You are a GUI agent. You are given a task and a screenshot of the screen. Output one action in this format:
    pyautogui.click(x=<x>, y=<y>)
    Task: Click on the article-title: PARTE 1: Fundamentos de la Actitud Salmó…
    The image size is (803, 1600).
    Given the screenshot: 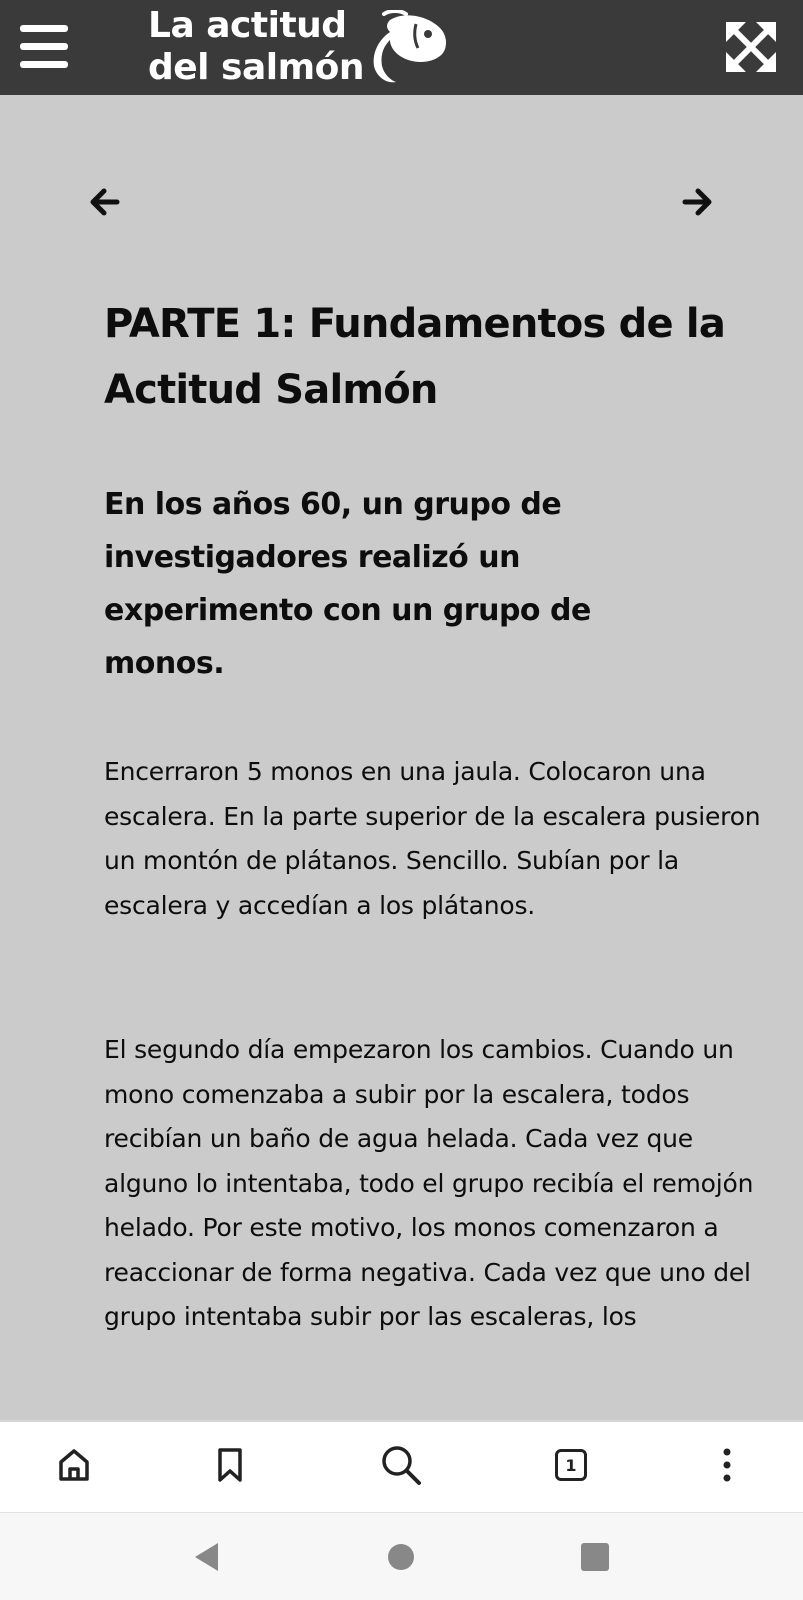 What is the action you would take?
    pyautogui.click(x=415, y=357)
    